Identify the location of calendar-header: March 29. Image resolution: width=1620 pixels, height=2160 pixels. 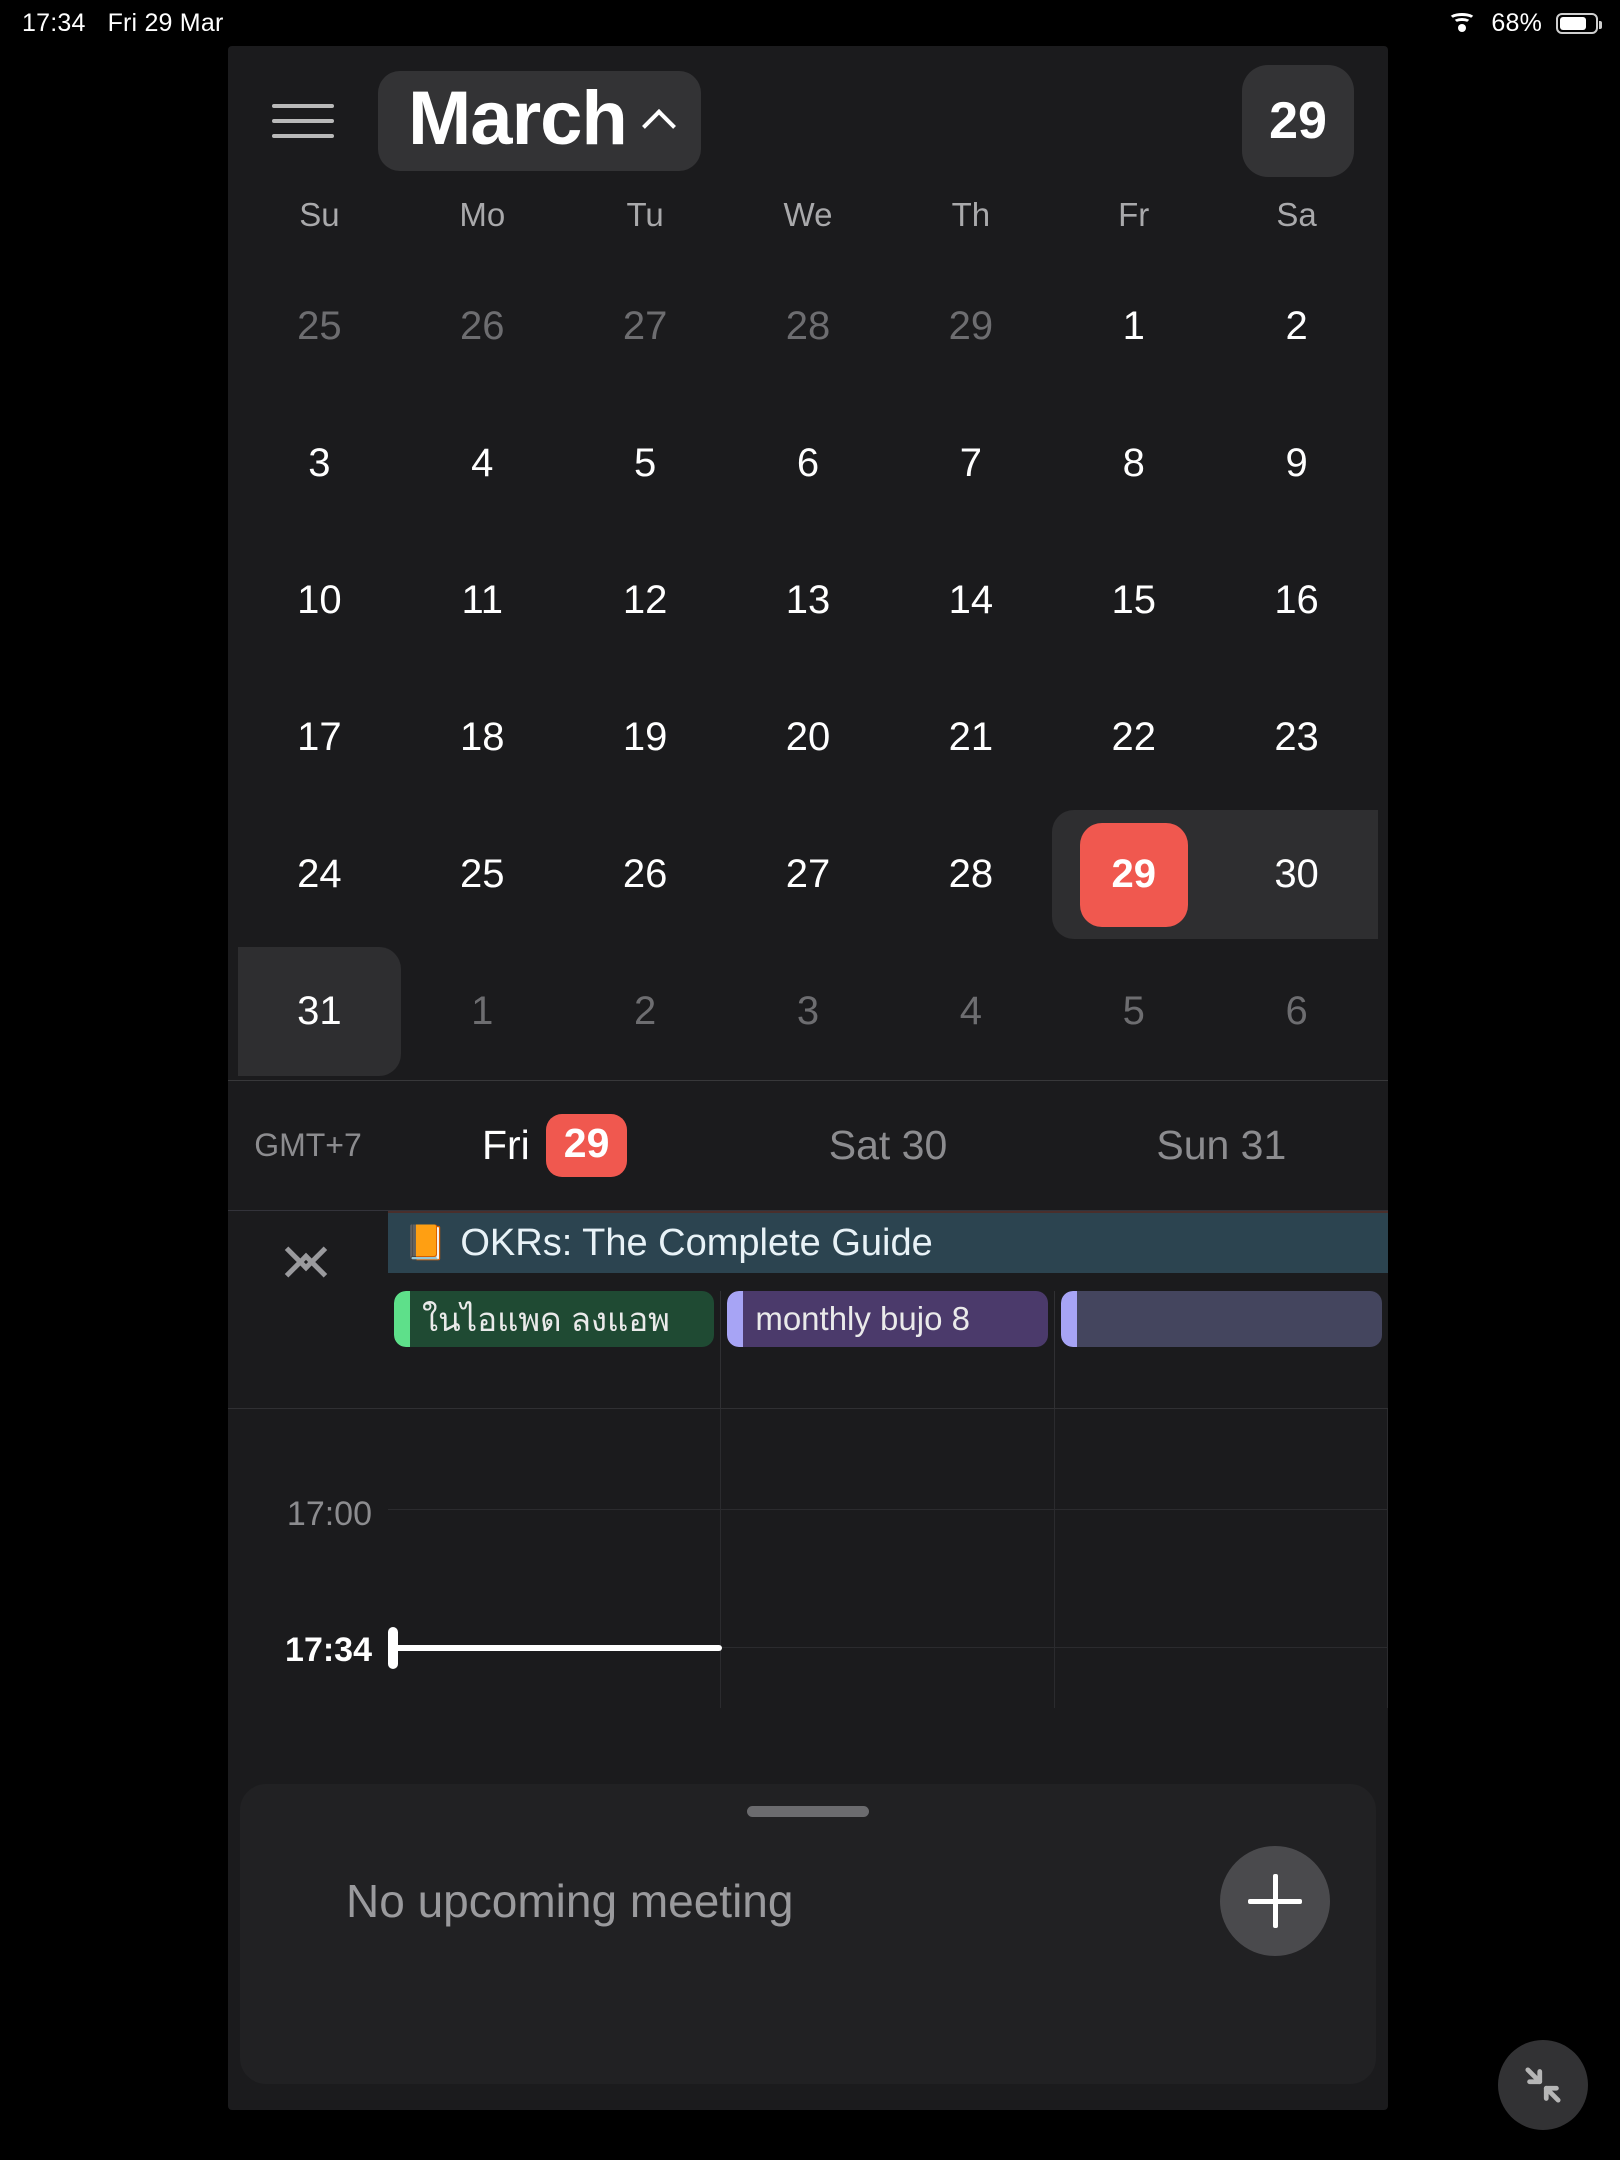
(808, 121).